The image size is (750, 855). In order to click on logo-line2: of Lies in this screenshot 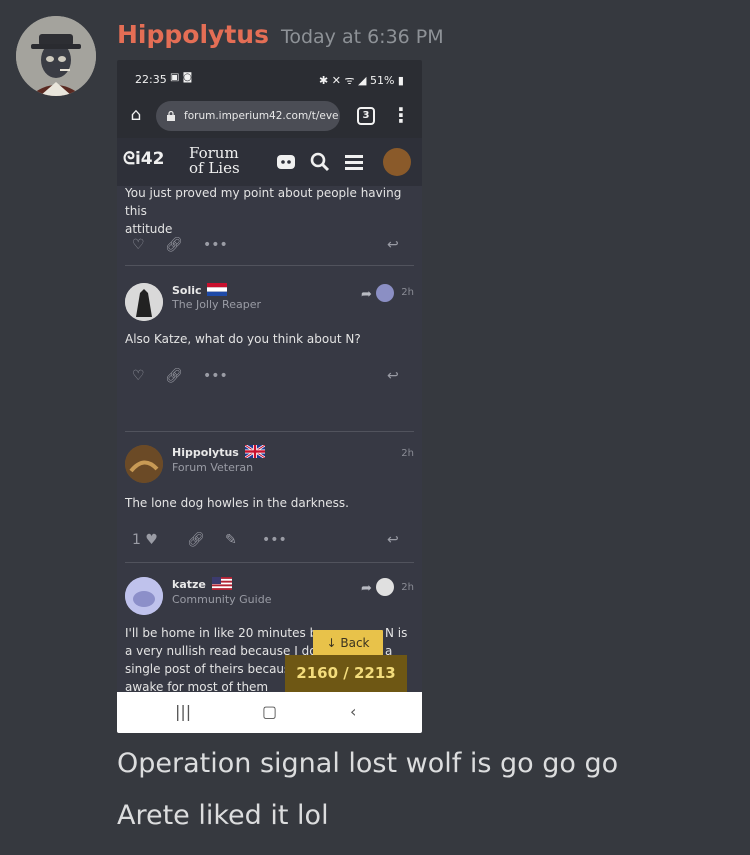, I will do `click(214, 168)`.